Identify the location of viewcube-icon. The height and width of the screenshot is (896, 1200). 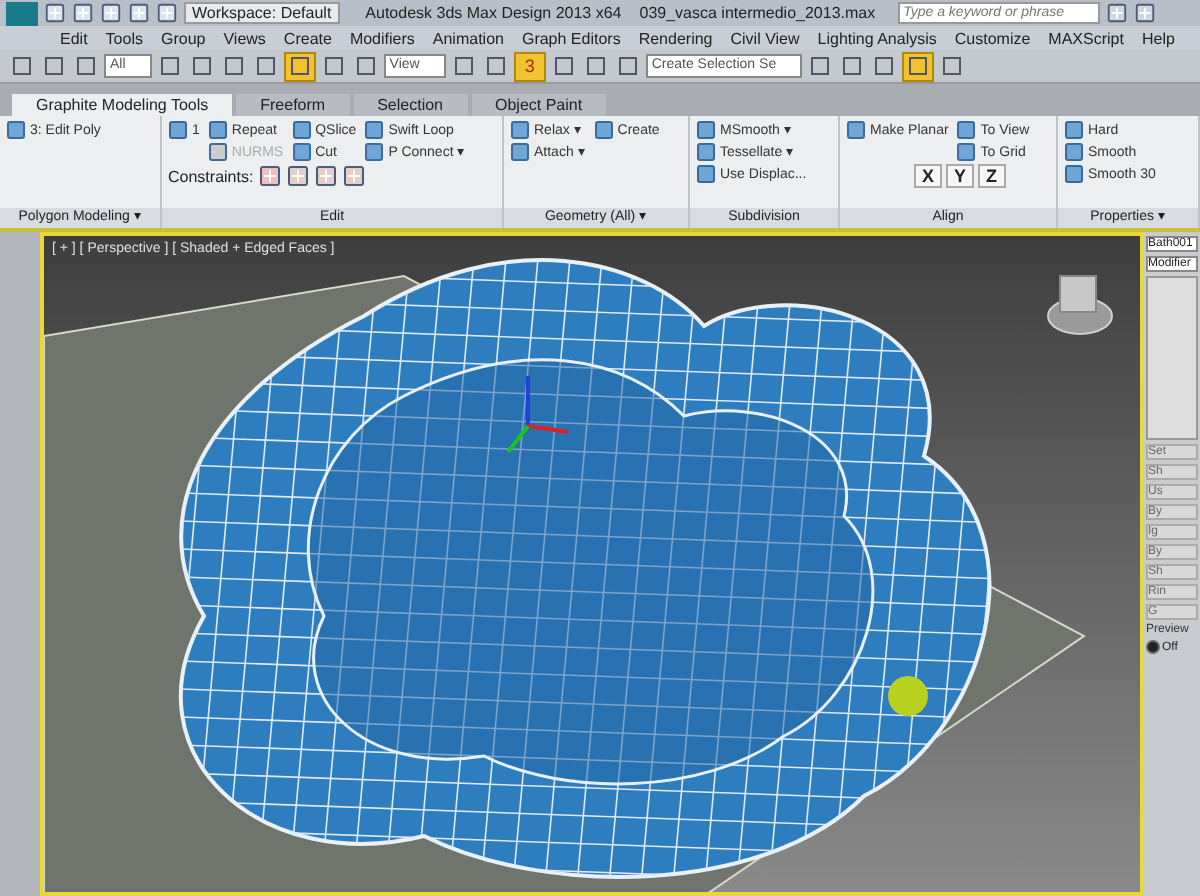
(1080, 305).